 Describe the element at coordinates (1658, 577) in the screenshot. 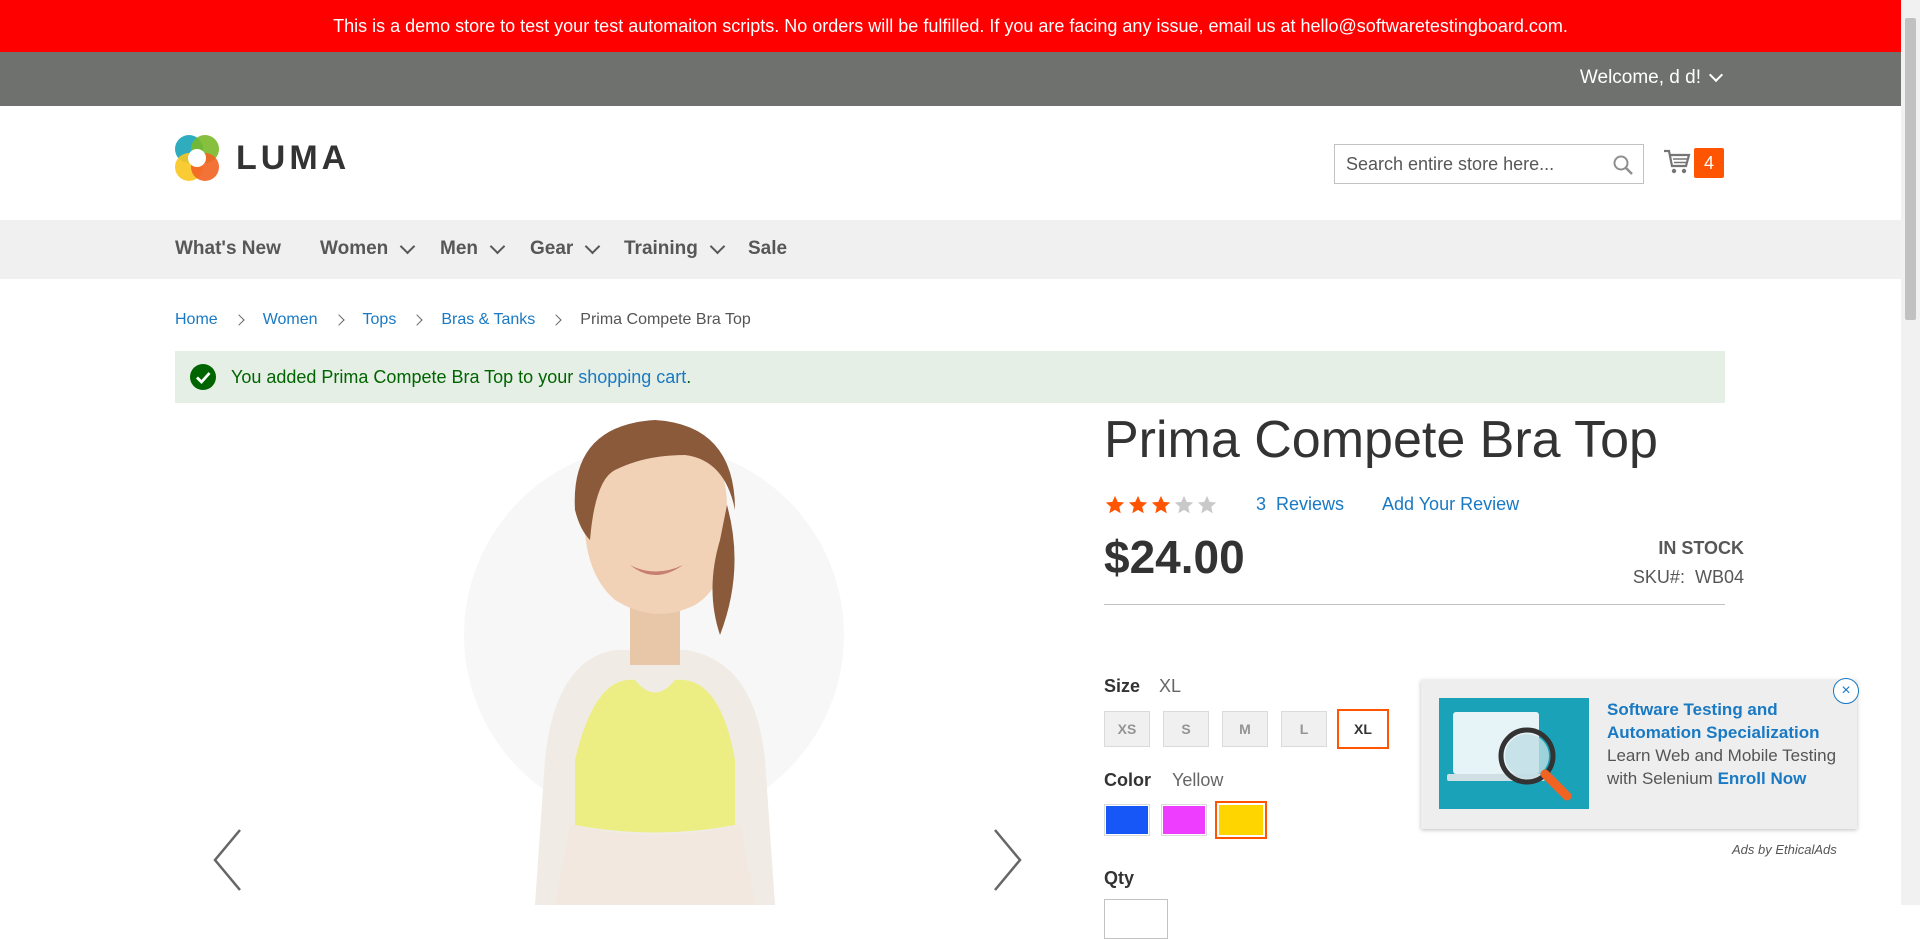

I see `sku-label: SKU#:` at that location.